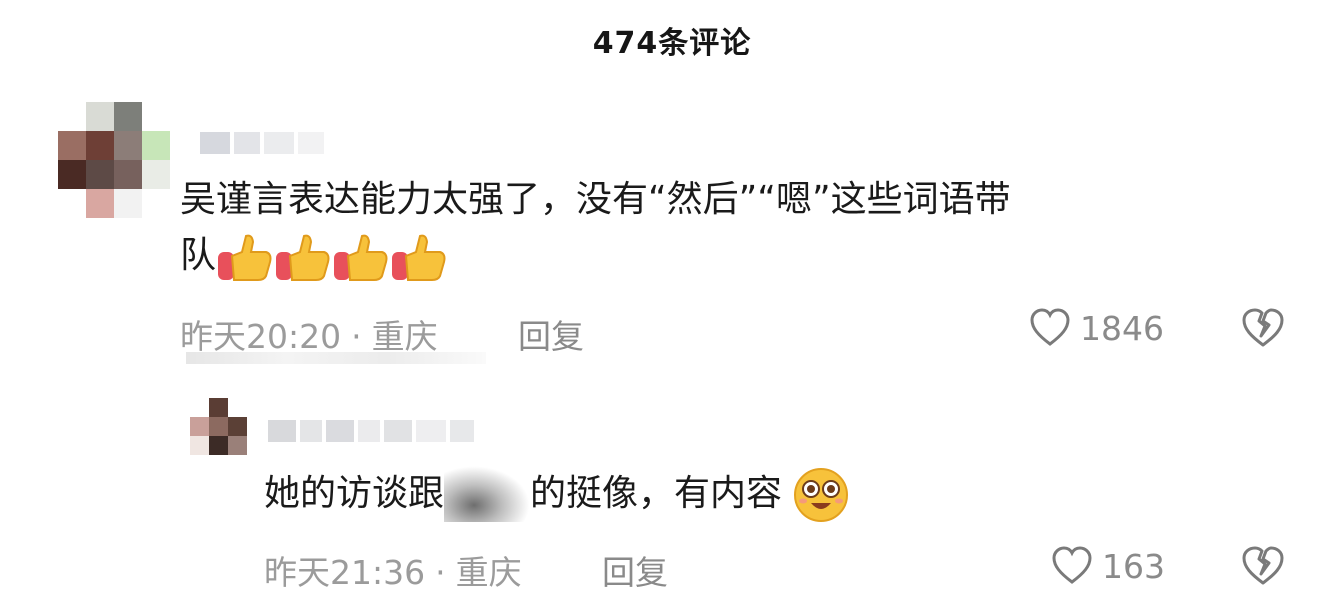 The width and height of the screenshot is (1318, 614). I want to click on like-button: 1846, so click(1096, 328).